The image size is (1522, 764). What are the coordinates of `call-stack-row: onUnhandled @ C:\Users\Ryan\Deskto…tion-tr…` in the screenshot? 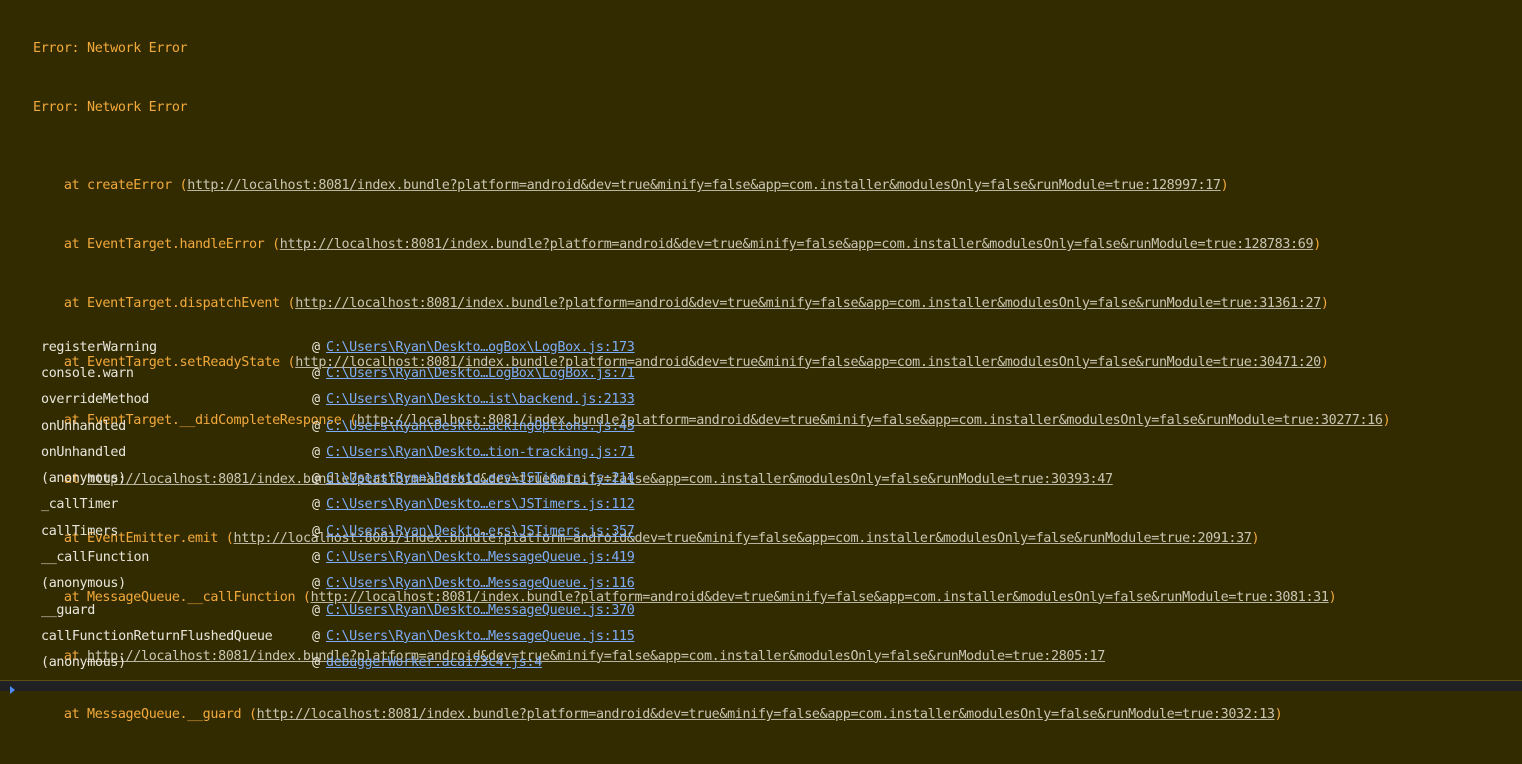 It's located at (338, 452).